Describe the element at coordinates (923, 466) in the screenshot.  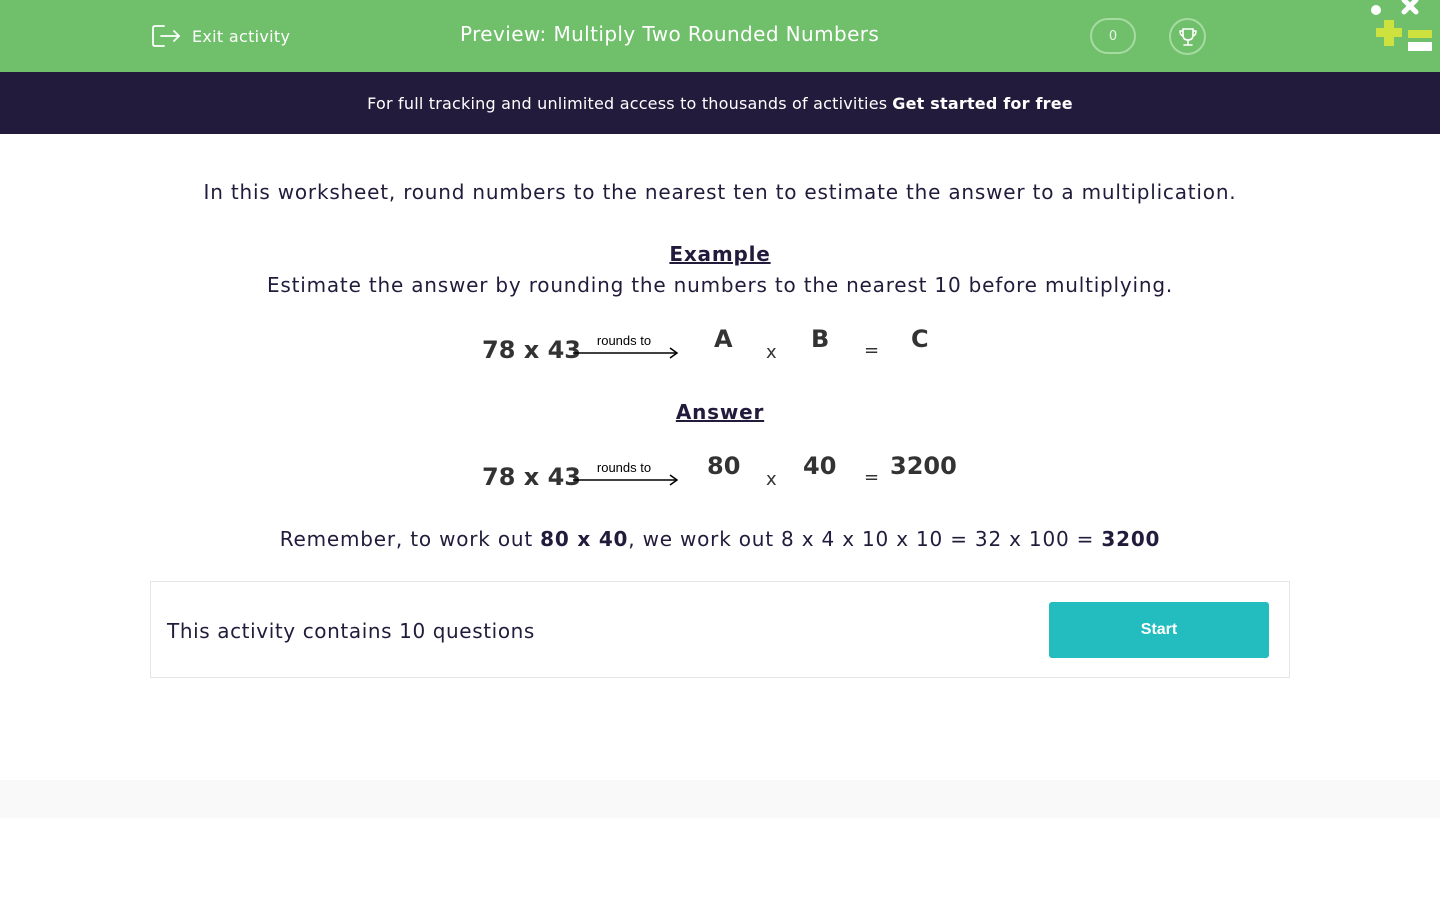
I see `answer-value-c: 3200` at that location.